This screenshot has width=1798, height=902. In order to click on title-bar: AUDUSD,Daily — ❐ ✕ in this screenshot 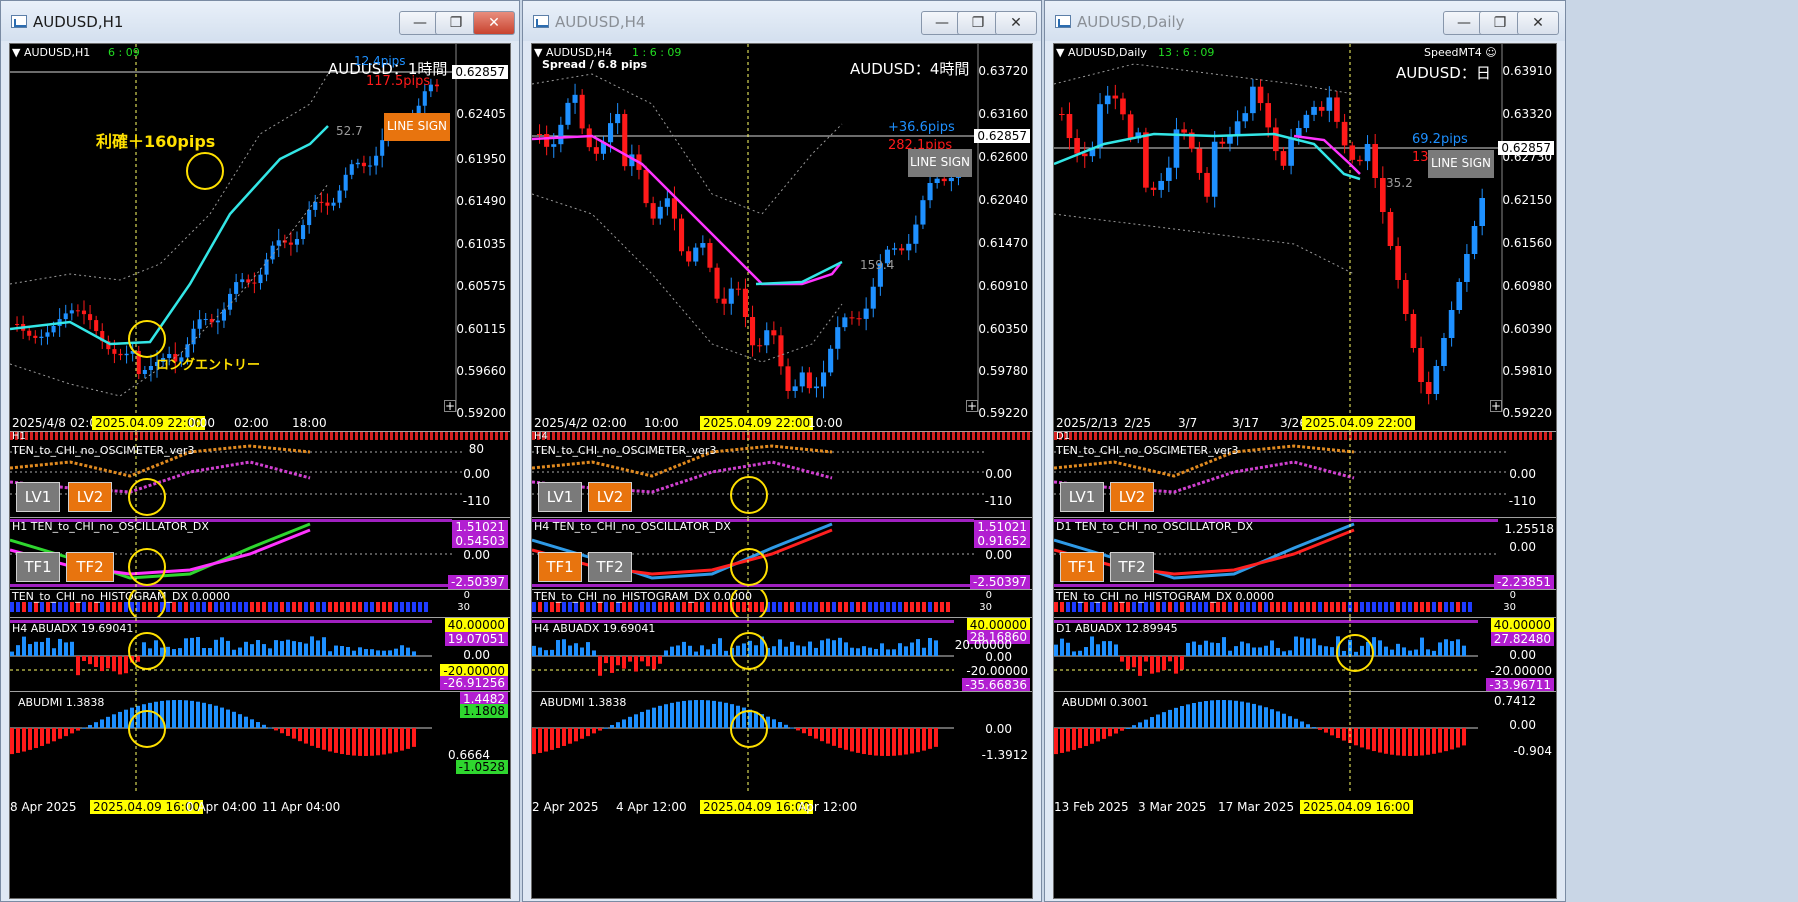, I will do `click(1305, 21)`.